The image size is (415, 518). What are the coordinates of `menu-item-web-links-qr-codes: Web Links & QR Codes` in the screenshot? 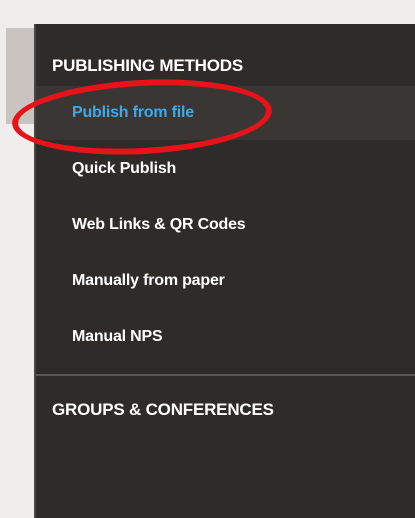 It's located at (225, 225).